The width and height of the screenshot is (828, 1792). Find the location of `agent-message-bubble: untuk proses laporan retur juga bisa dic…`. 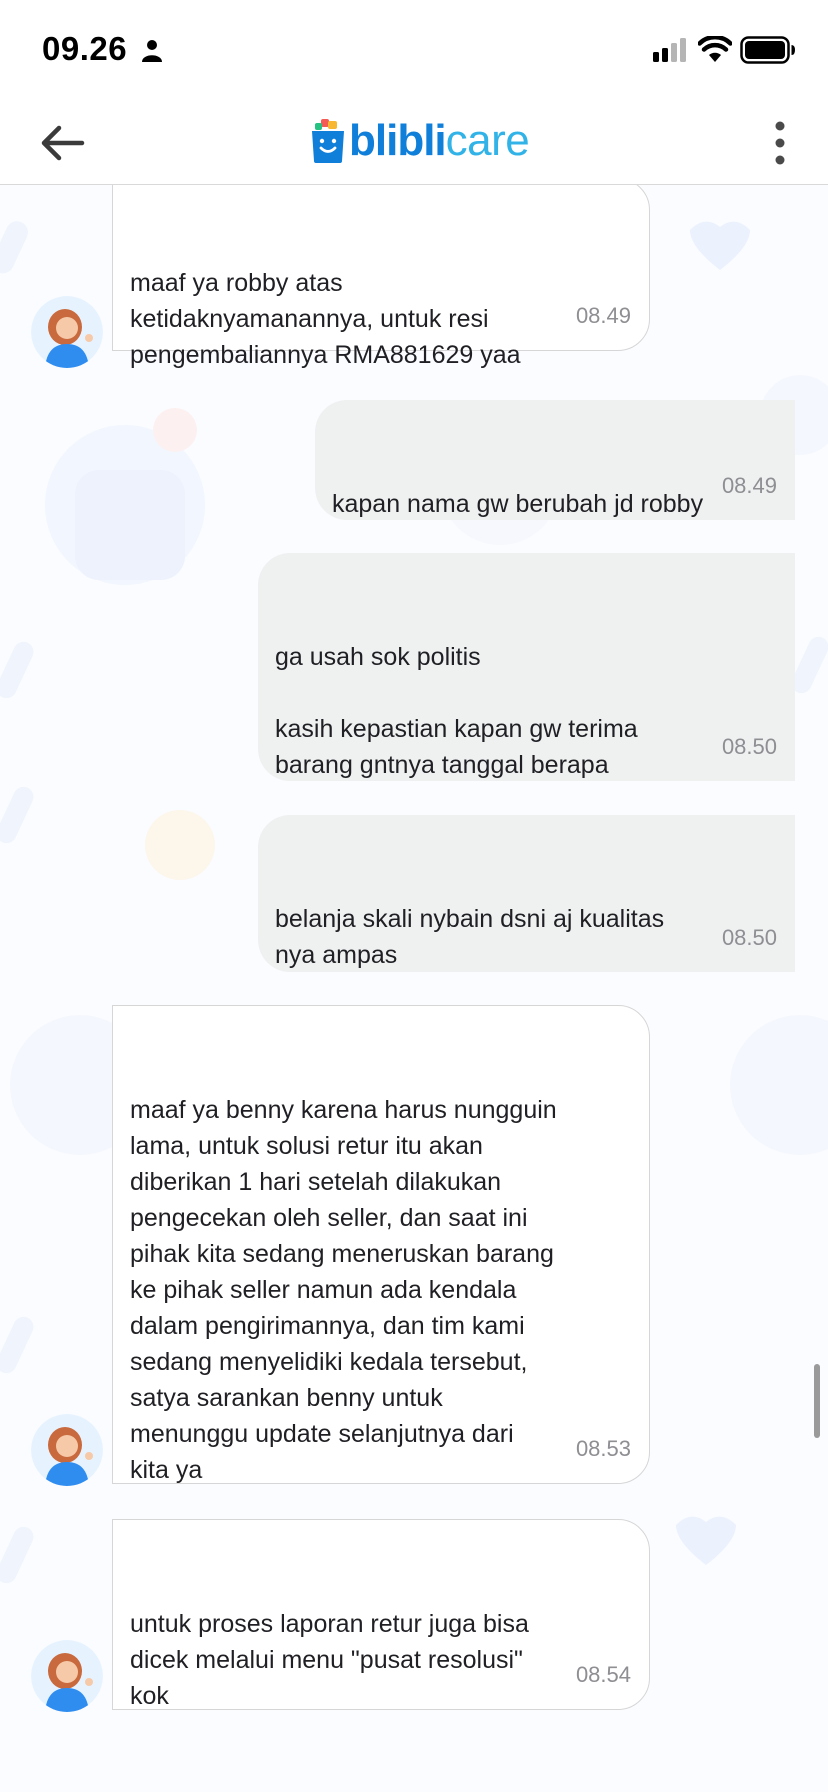

agent-message-bubble: untuk proses laporan retur juga bisa dic… is located at coordinates (381, 1614).